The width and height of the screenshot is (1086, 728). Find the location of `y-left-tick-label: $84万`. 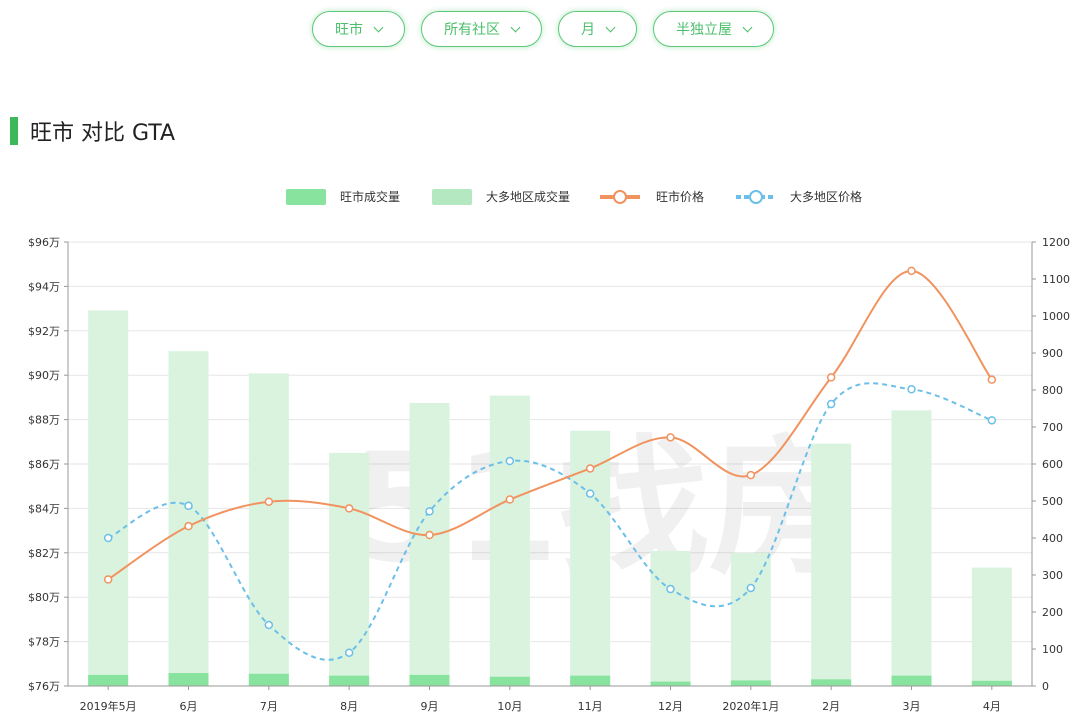

y-left-tick-label: $84万 is located at coordinates (44, 508).